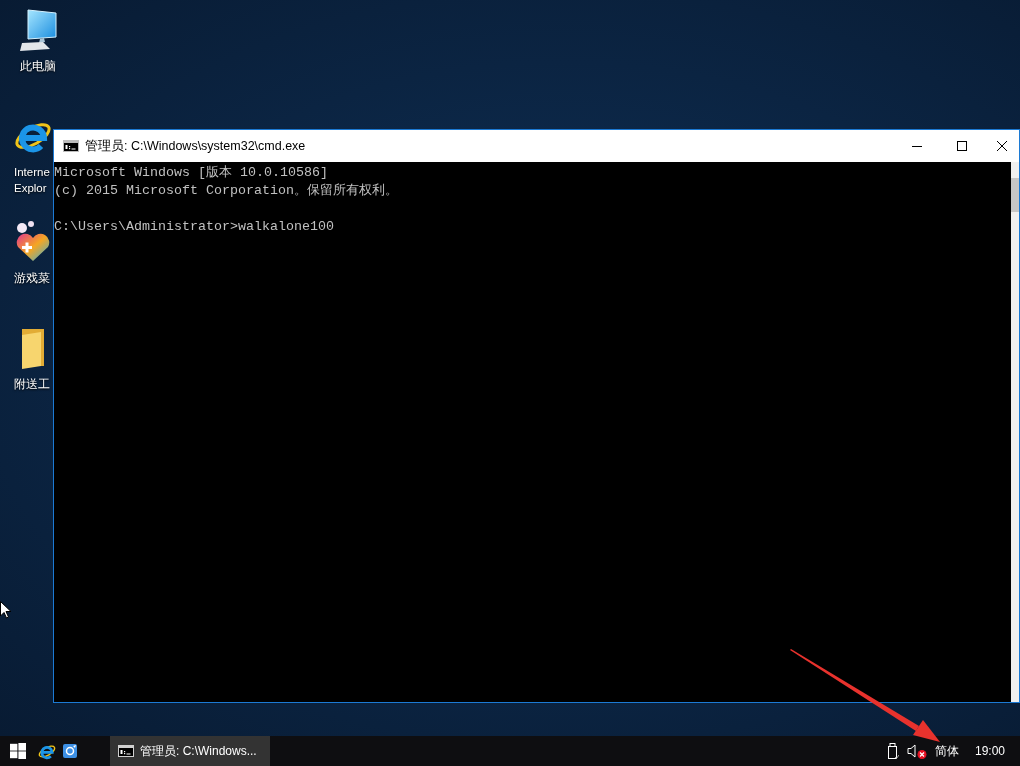 The image size is (1020, 766). What do you see at coordinates (961, 146) in the screenshot?
I see `maximize-icon` at bounding box center [961, 146].